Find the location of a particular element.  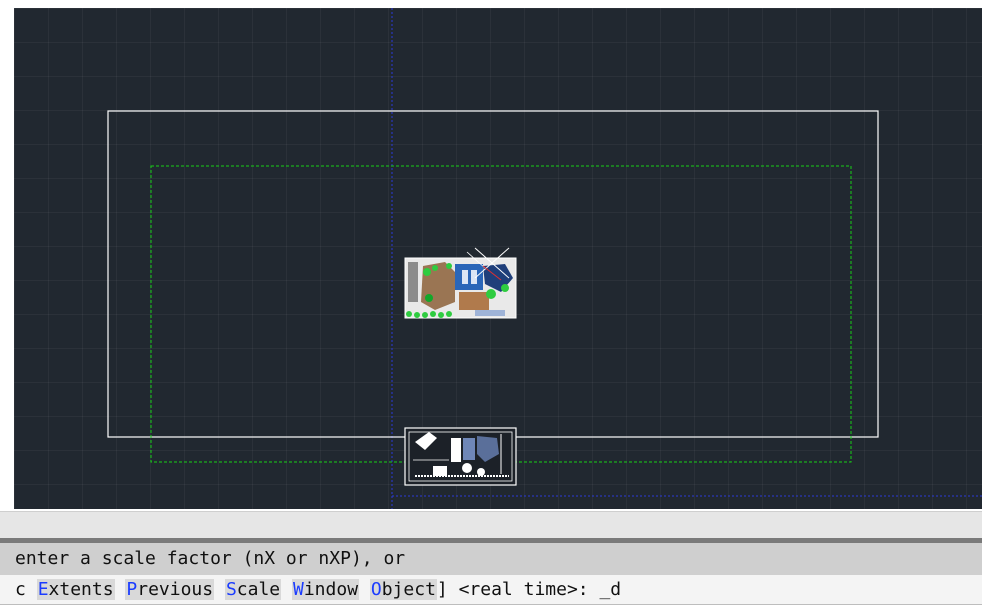

option-object: Object is located at coordinates (403, 589).